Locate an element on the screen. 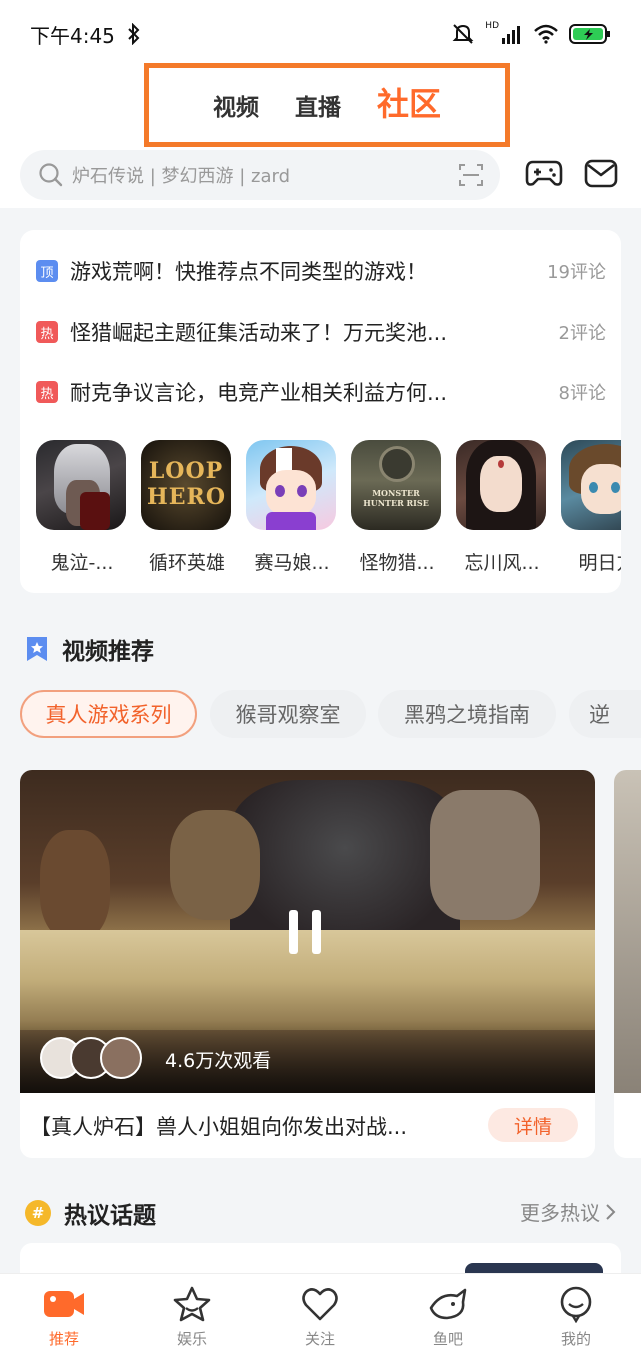 Image resolution: width=641 pixels, height=1353 pixels. nav-label: 我的 is located at coordinates (575, 1339).